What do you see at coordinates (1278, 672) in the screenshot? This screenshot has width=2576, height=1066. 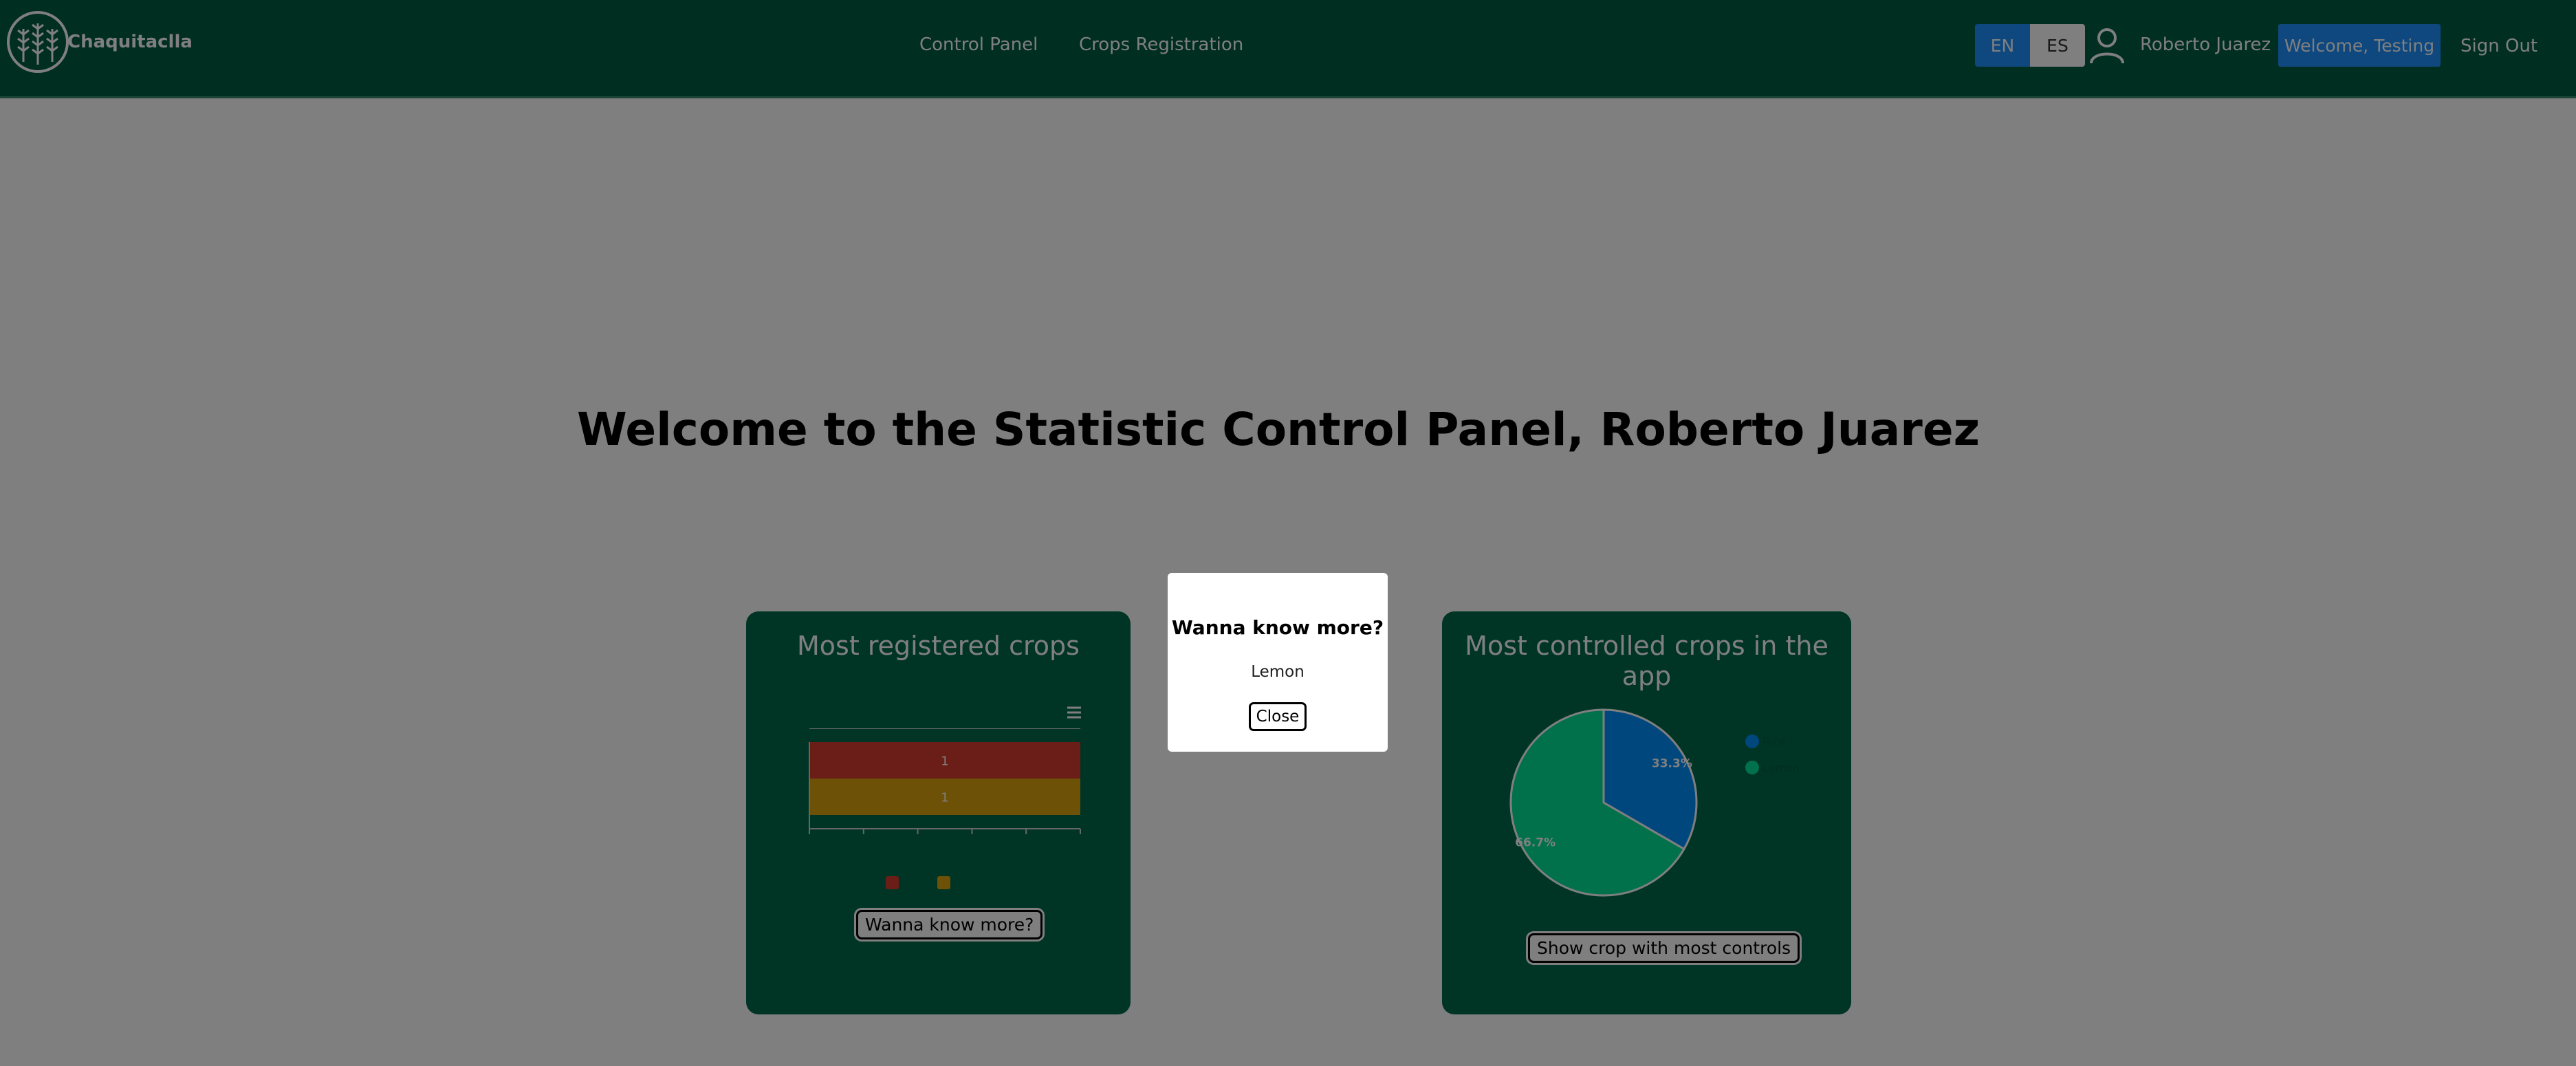 I see `modal-body: Lemon` at bounding box center [1278, 672].